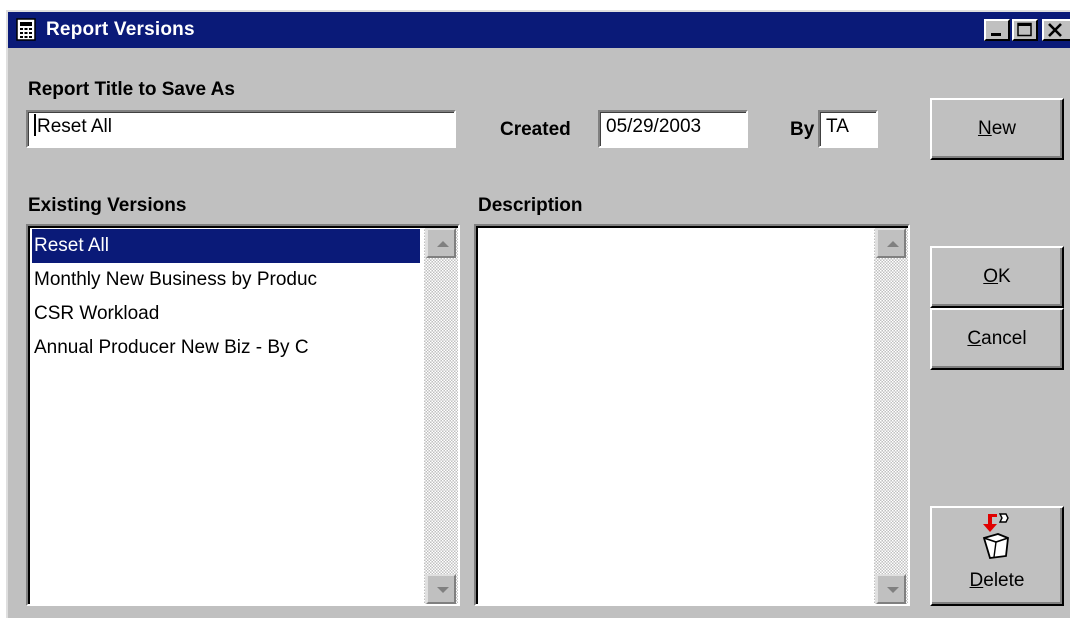  I want to click on list-item: Annual Producer New Biz - By C, so click(226, 348).